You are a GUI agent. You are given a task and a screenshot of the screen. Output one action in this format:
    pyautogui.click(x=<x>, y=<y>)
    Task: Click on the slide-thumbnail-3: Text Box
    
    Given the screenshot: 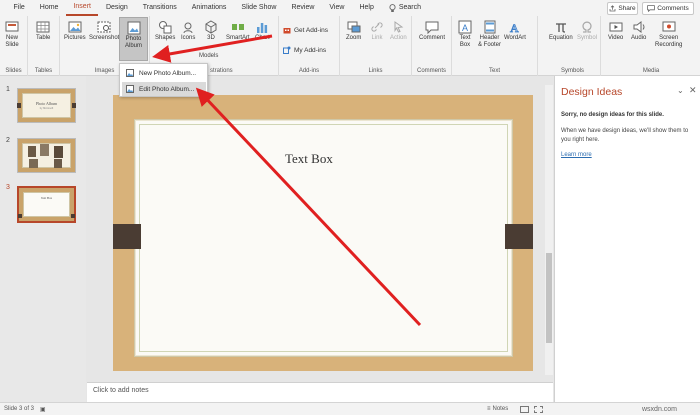 What is the action you would take?
    pyautogui.click(x=46, y=204)
    